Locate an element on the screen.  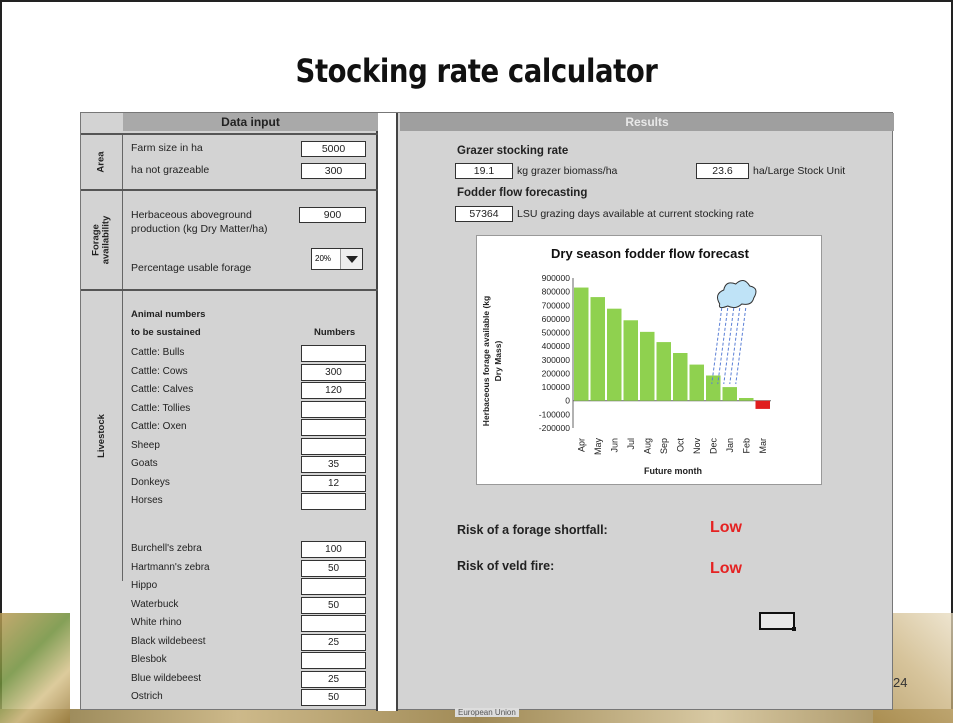
y-axis-label-line1: Herbaceous forage available (kg is located at coordinates (486, 361).